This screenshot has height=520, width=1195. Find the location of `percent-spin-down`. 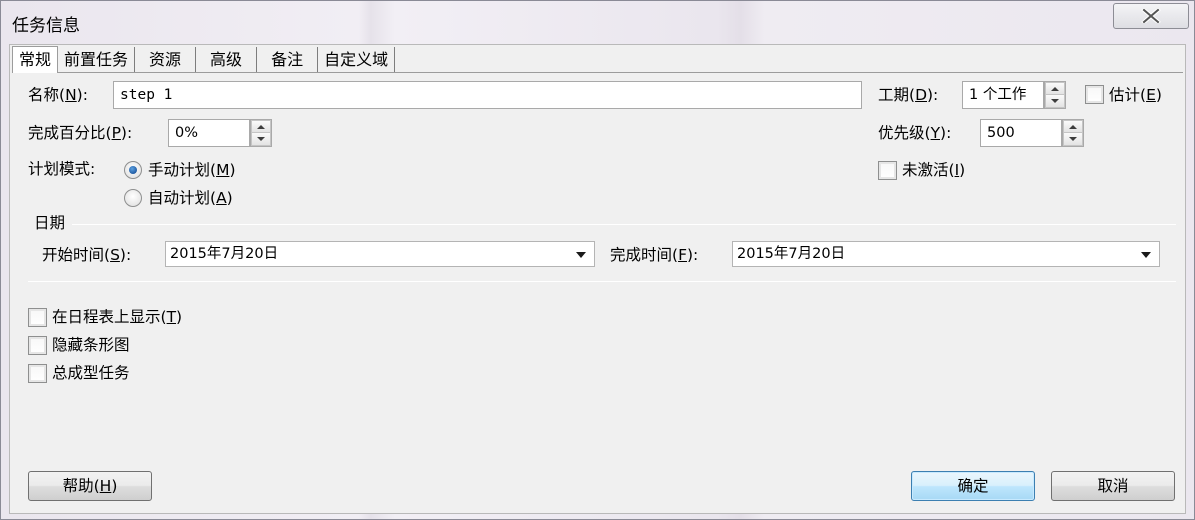

percent-spin-down is located at coordinates (261, 139).